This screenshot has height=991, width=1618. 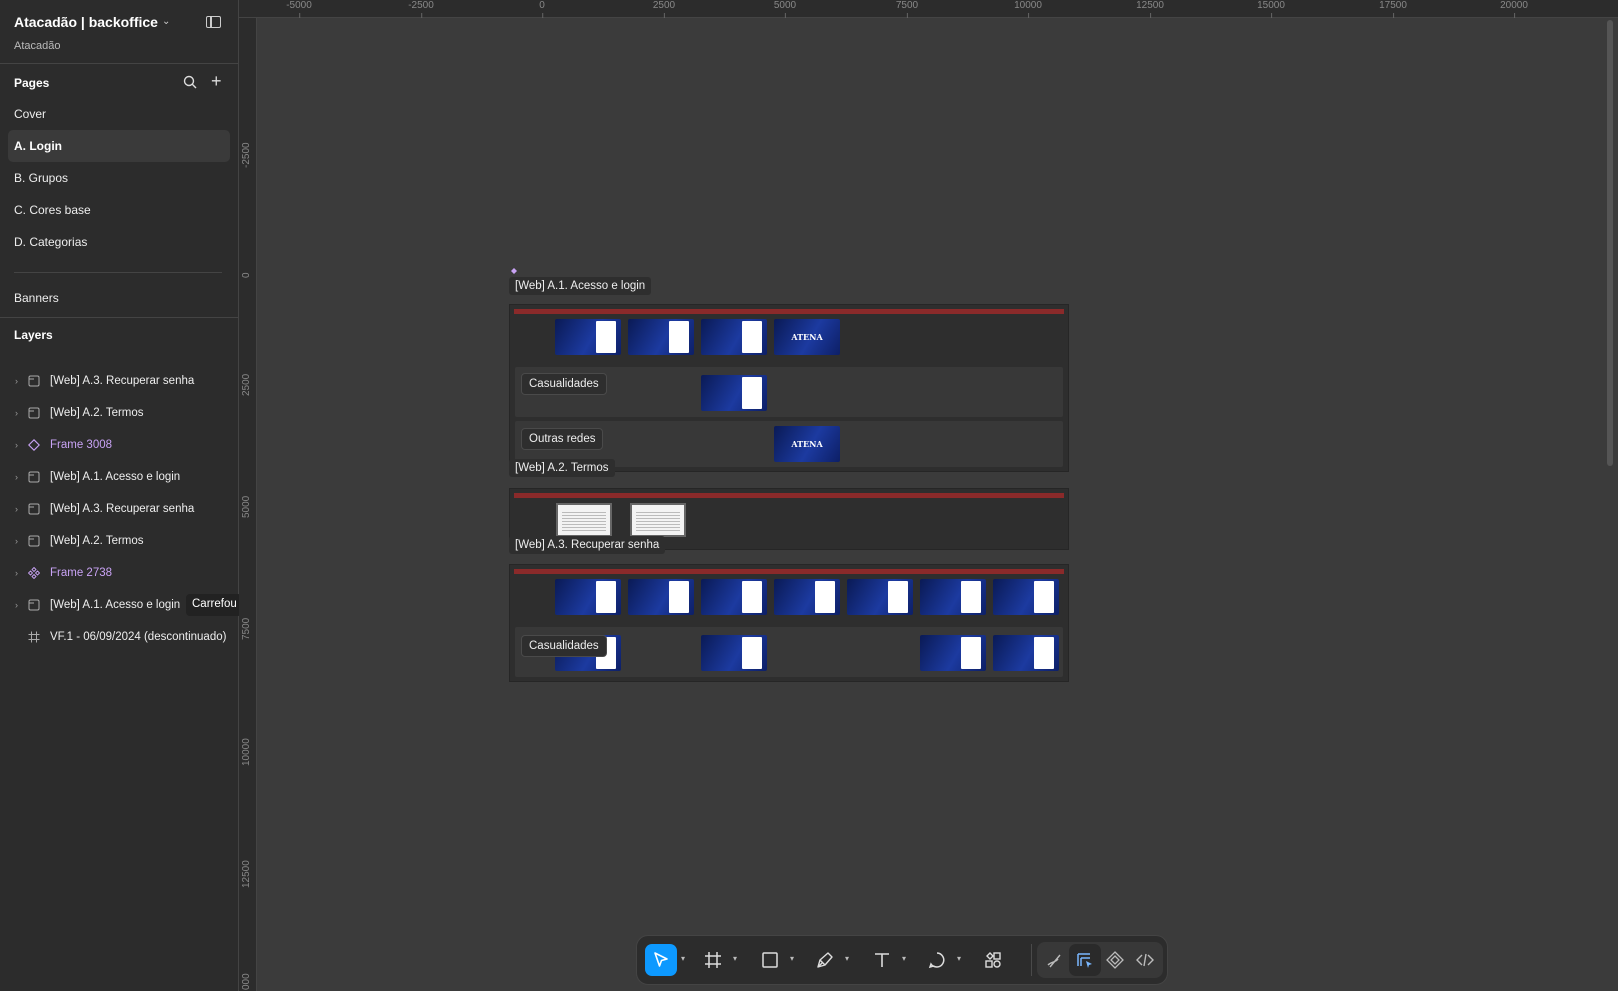 What do you see at coordinates (119, 478) in the screenshot?
I see `layer-row: › [Web] A.1. Acesso e login` at bounding box center [119, 478].